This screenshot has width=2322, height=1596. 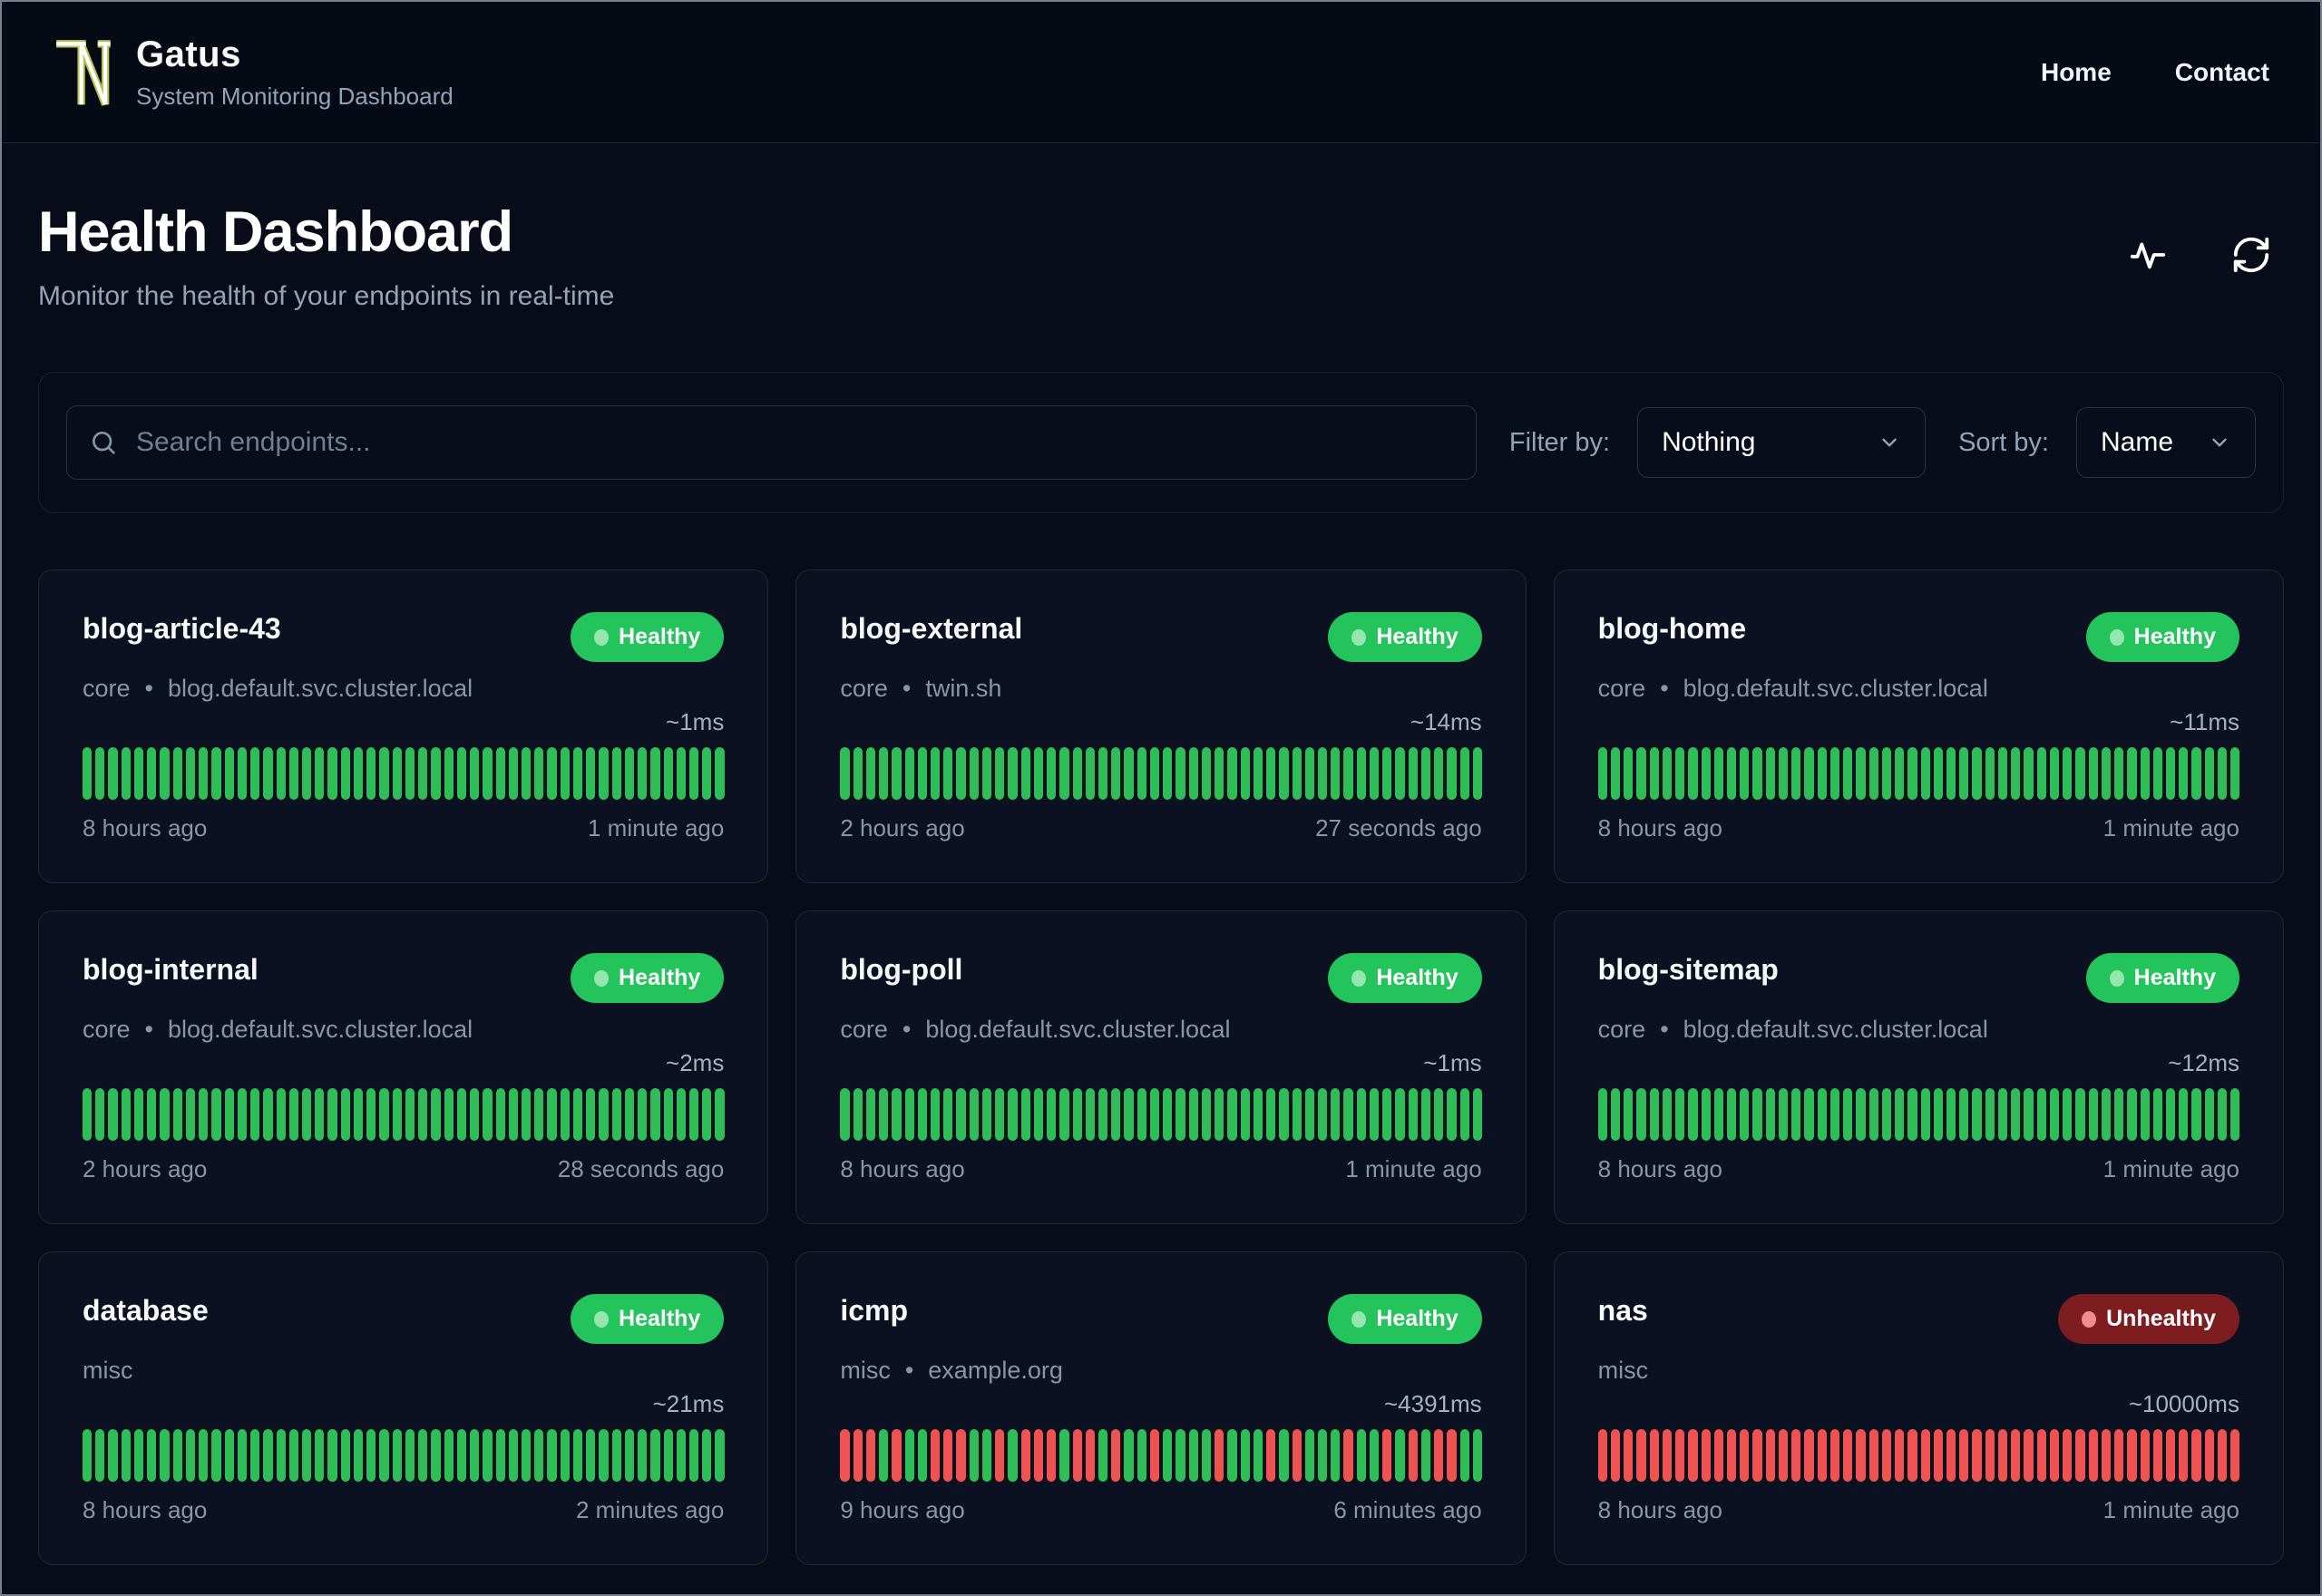 I want to click on activity-button, so click(x=2148, y=255).